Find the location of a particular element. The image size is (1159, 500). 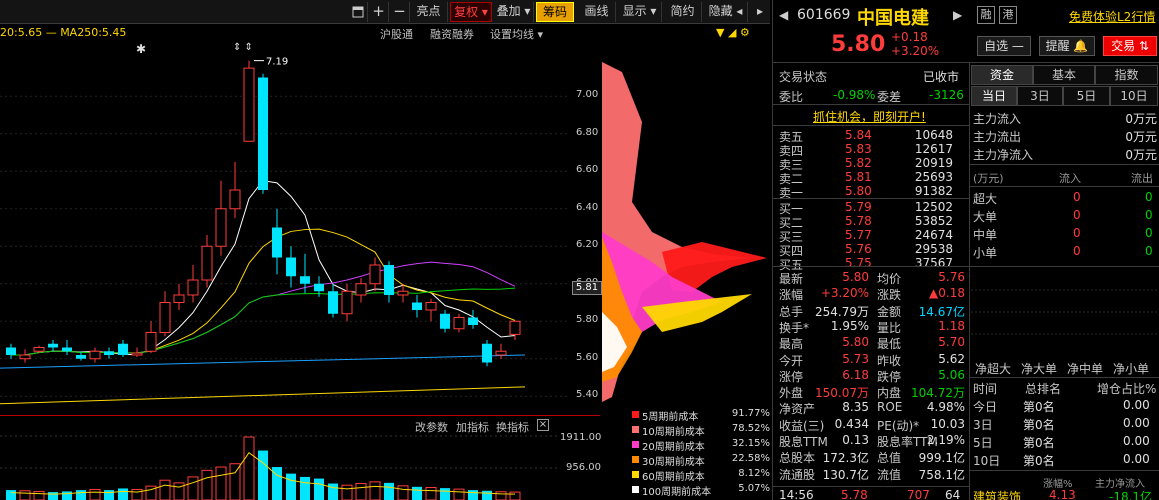

close-icon: × is located at coordinates (543, 425).